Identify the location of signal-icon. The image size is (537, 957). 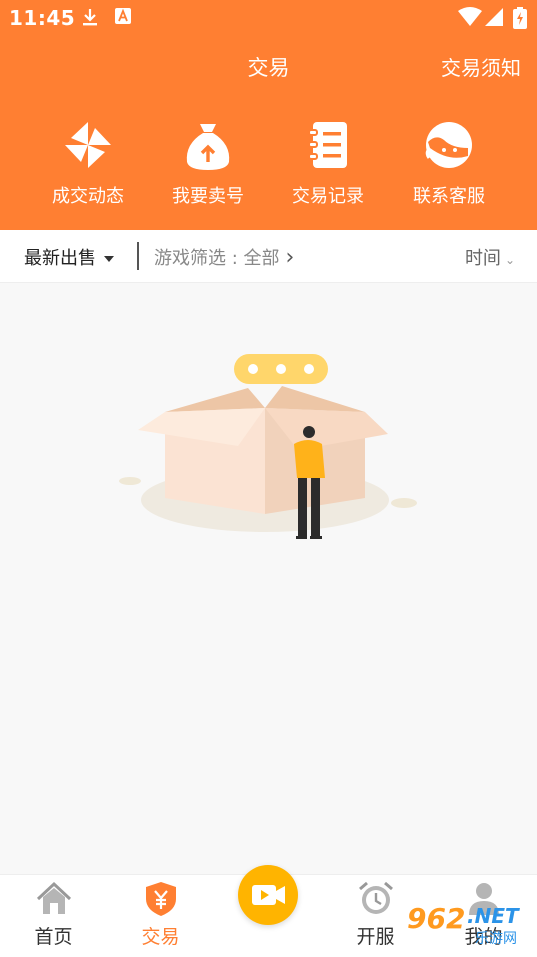
(494, 17).